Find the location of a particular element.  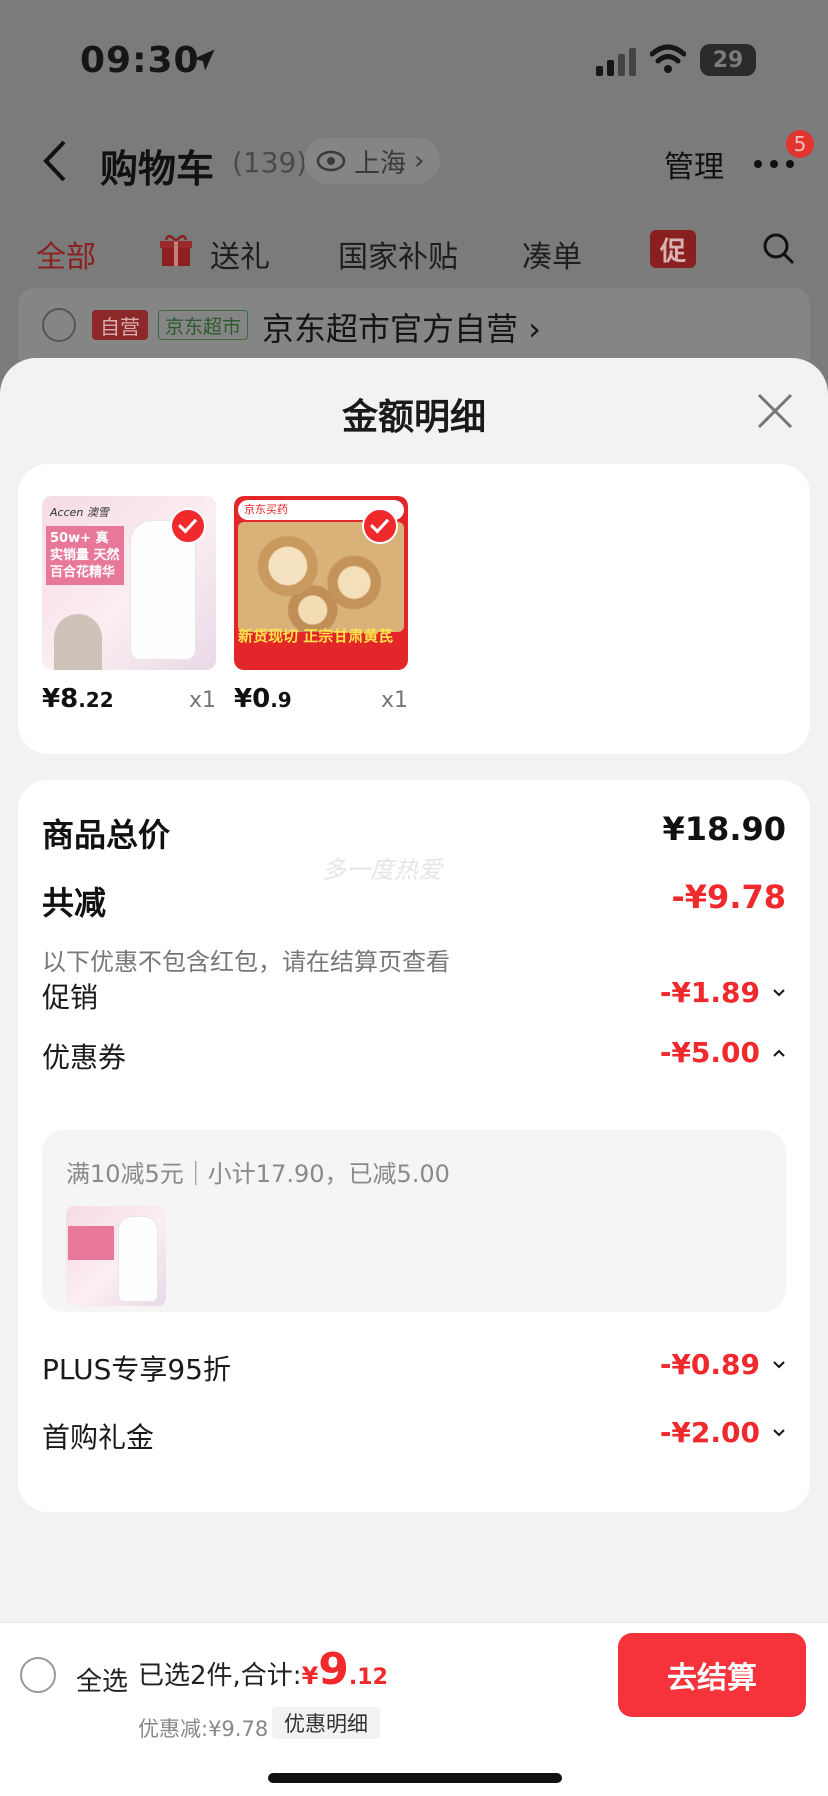

store-header-row: 自营 京东超市 京东超市官方自营 › is located at coordinates (414, 324).